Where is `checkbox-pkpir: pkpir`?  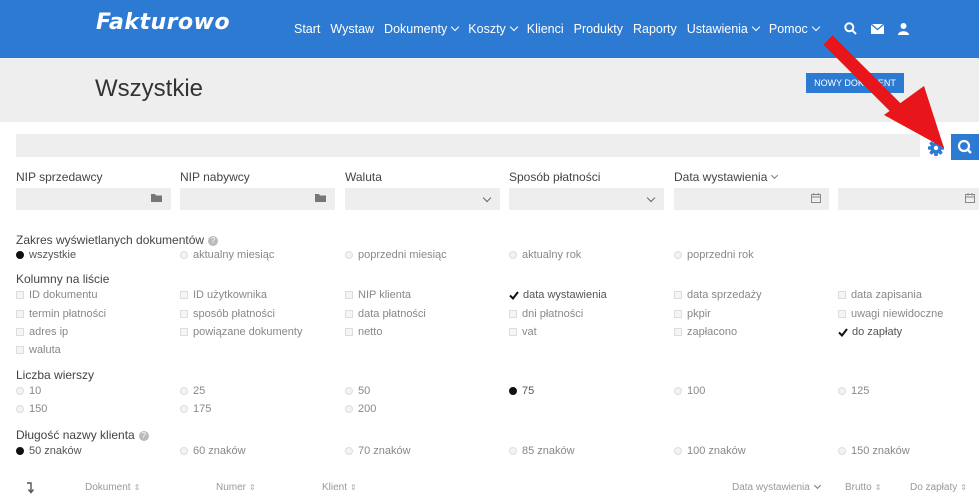 checkbox-pkpir: pkpir is located at coordinates (692, 314).